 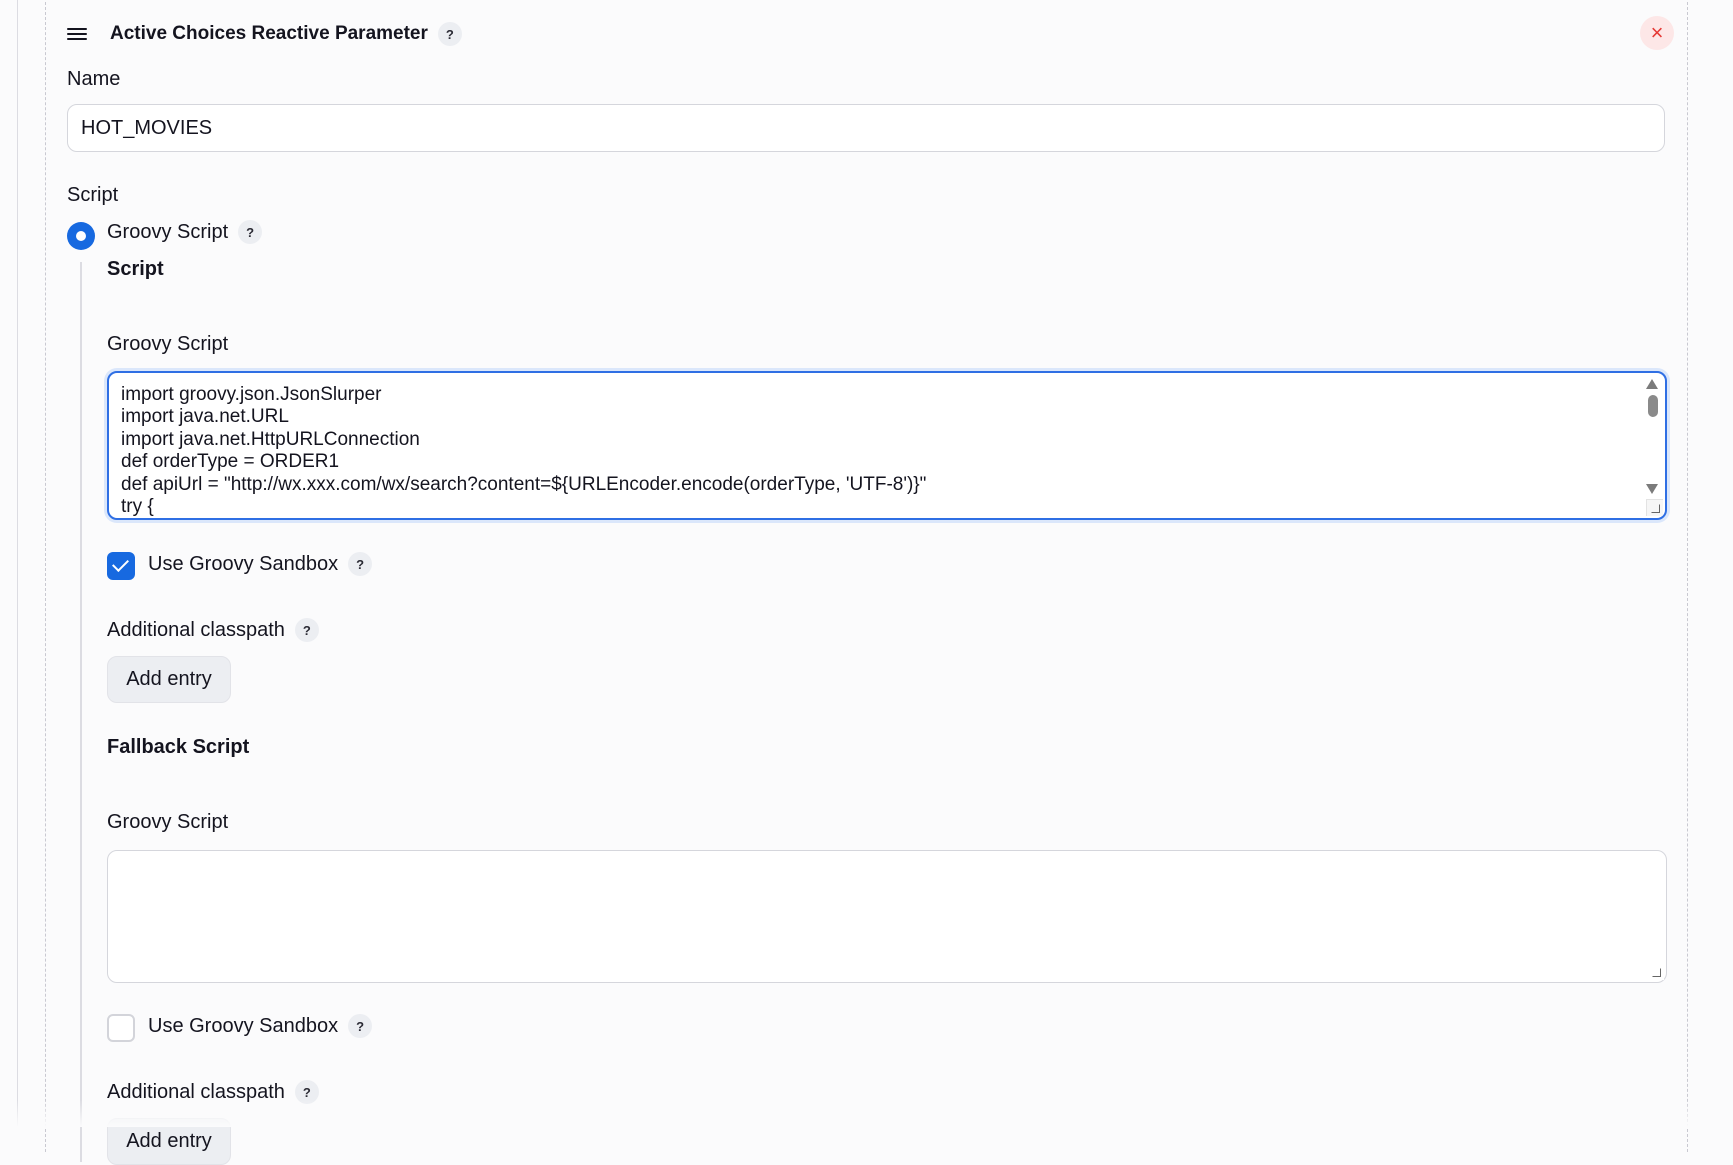 I want to click on code-line: try {, so click(x=137, y=507).